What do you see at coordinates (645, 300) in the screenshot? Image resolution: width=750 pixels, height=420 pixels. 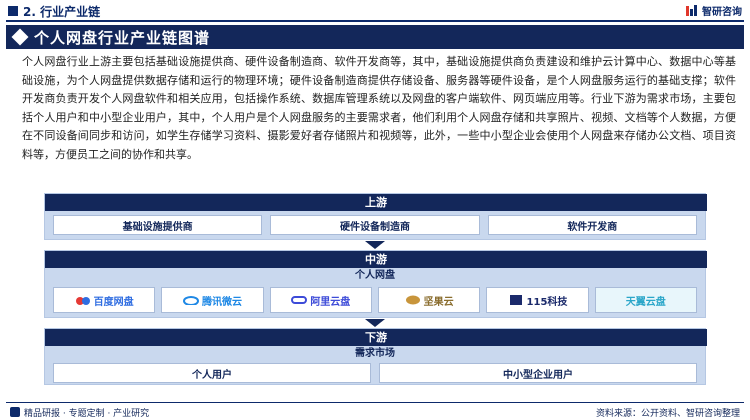 I see `tianyi-cloud-logo: 天翼云盘` at bounding box center [645, 300].